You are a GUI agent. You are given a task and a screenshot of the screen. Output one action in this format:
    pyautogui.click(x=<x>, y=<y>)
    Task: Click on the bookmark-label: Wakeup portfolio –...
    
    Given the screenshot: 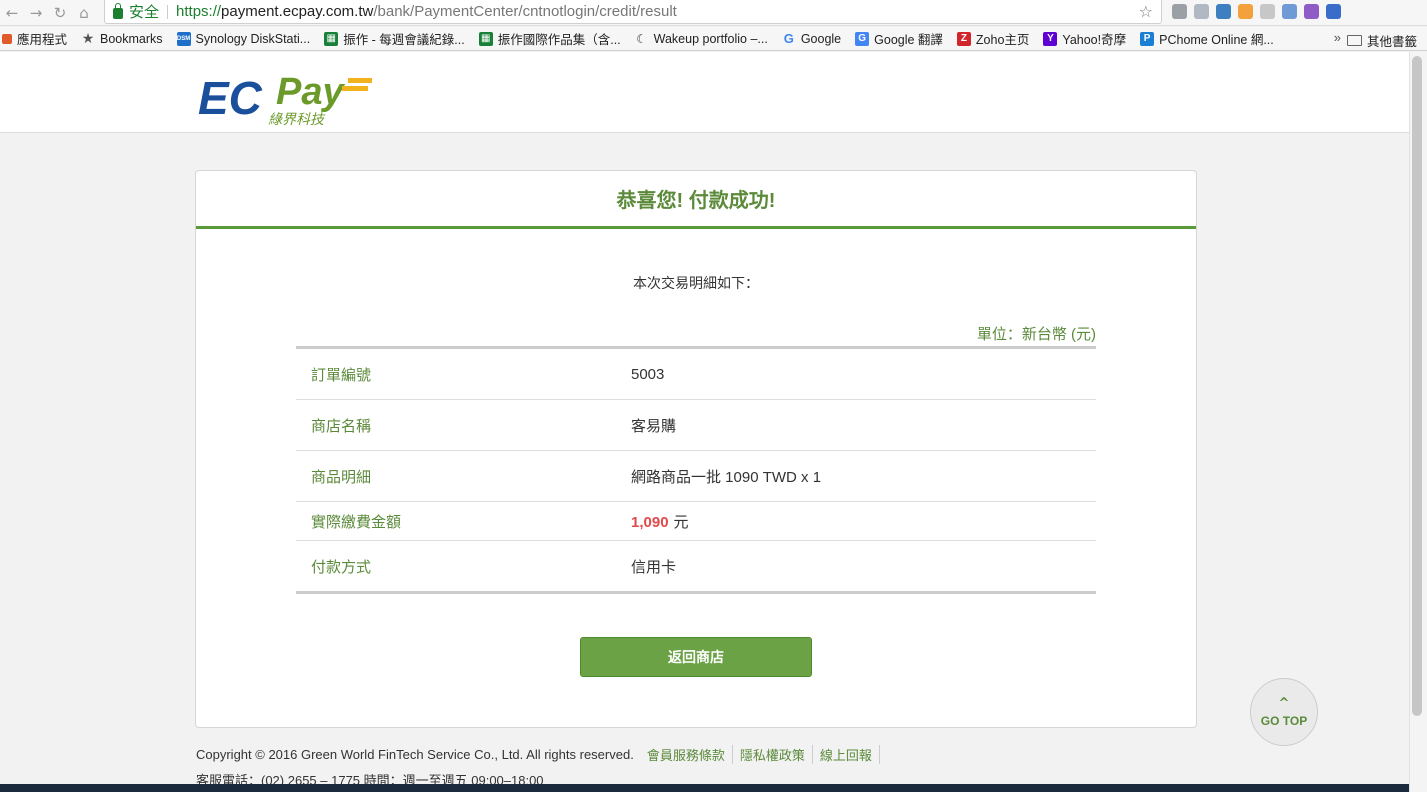 What is the action you would take?
    pyautogui.click(x=710, y=38)
    